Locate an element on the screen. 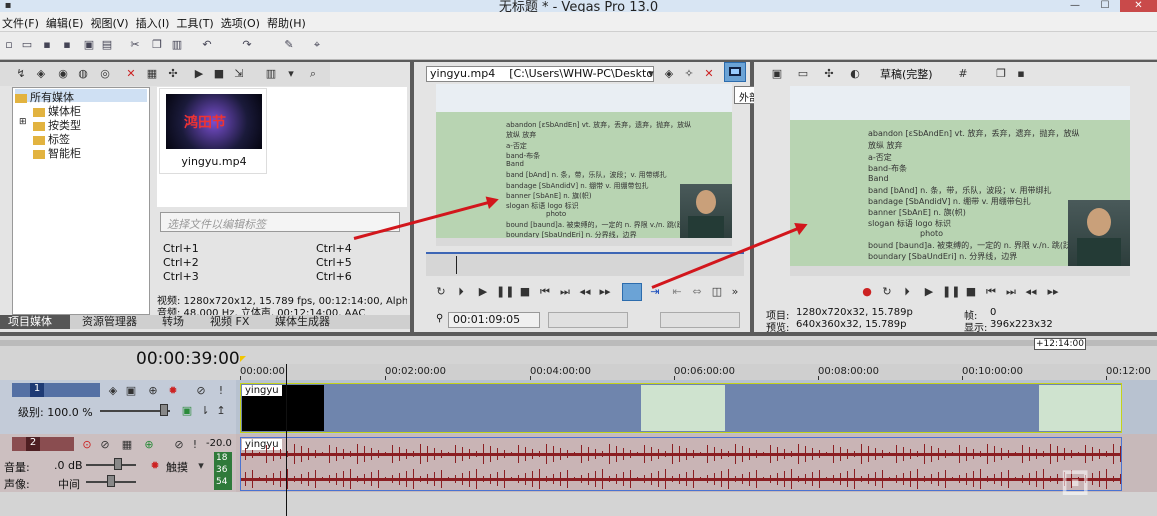  external-monitor-button is located at coordinates (735, 72).